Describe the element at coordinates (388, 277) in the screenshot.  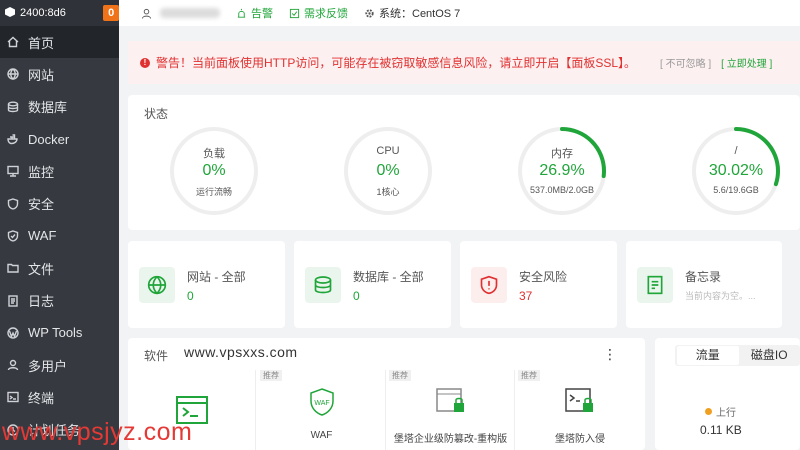
I see `stat-label: 数据库 - 全部` at that location.